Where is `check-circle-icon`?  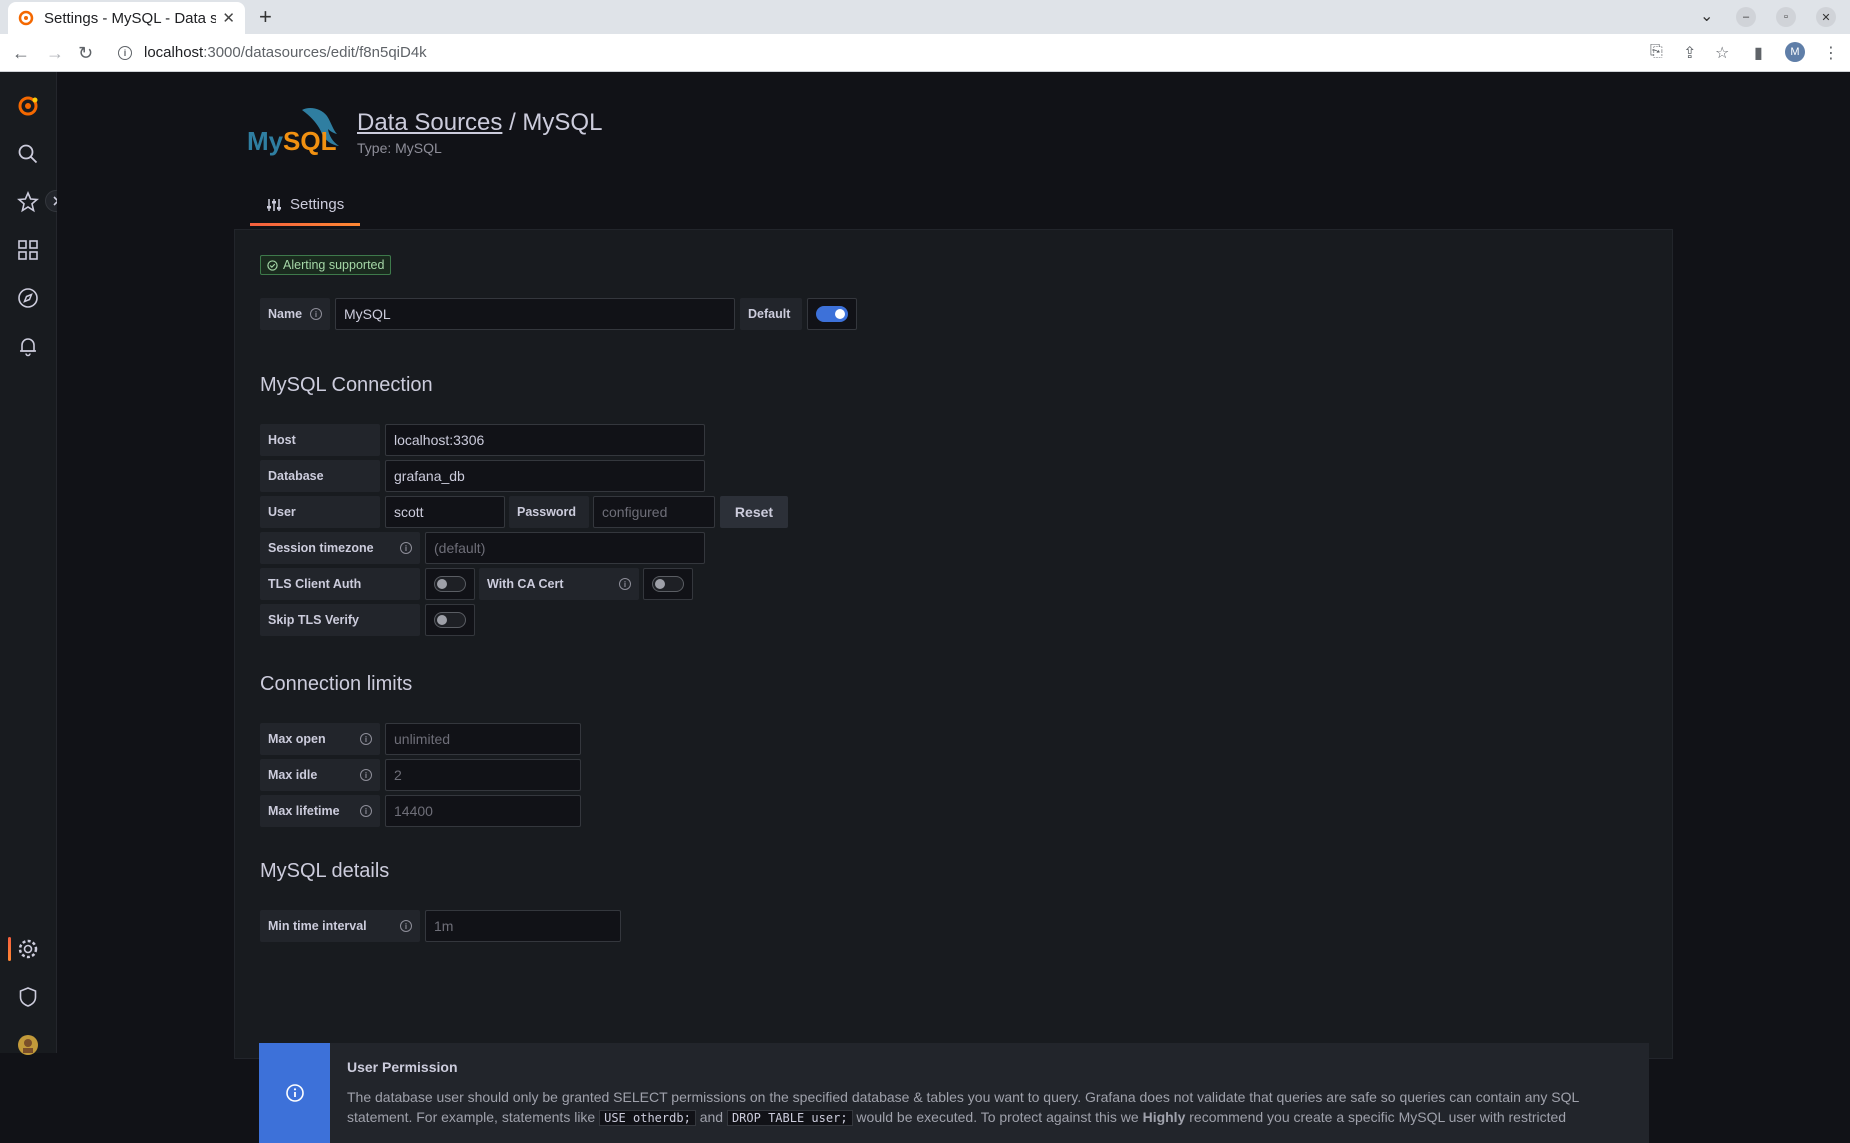
check-circle-icon is located at coordinates (272, 265).